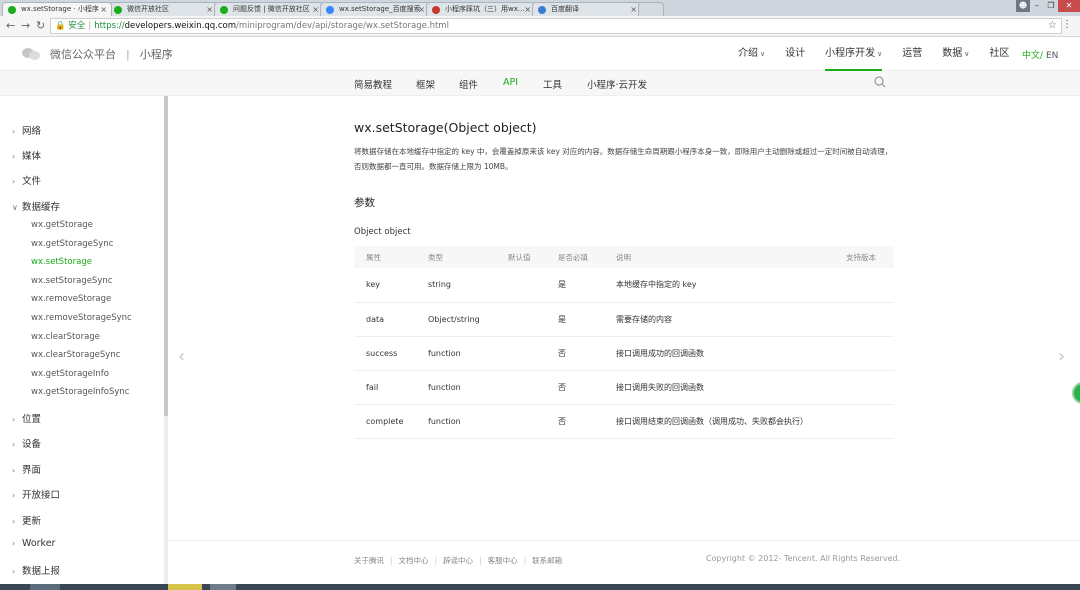  I want to click on footer-link: 客服中心, so click(503, 560).